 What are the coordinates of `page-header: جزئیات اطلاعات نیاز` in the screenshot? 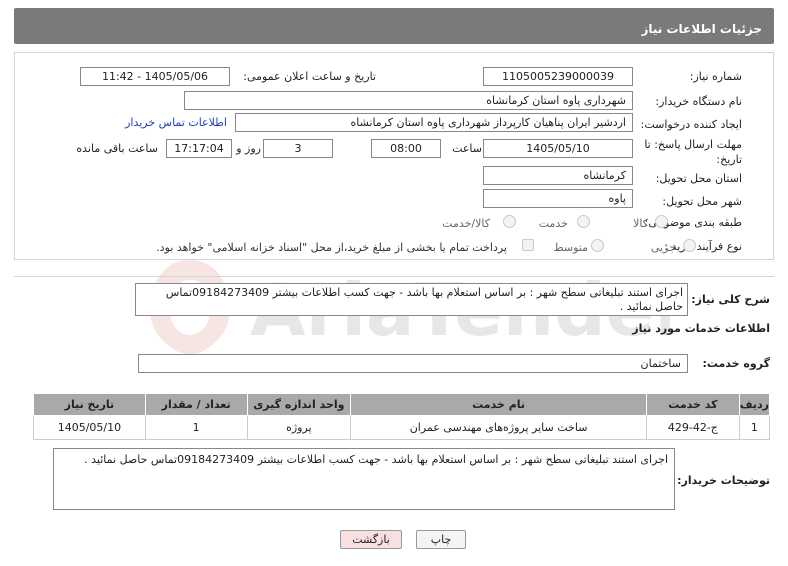 It's located at (394, 26).